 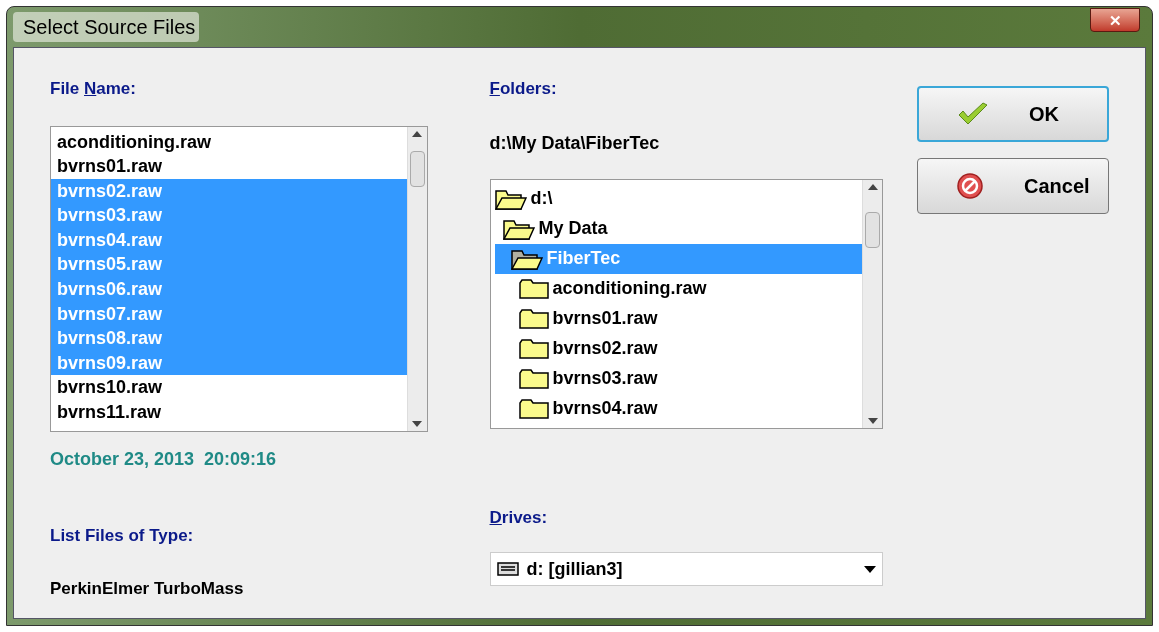 I want to click on folders-label: Folders:, so click(x=523, y=89).